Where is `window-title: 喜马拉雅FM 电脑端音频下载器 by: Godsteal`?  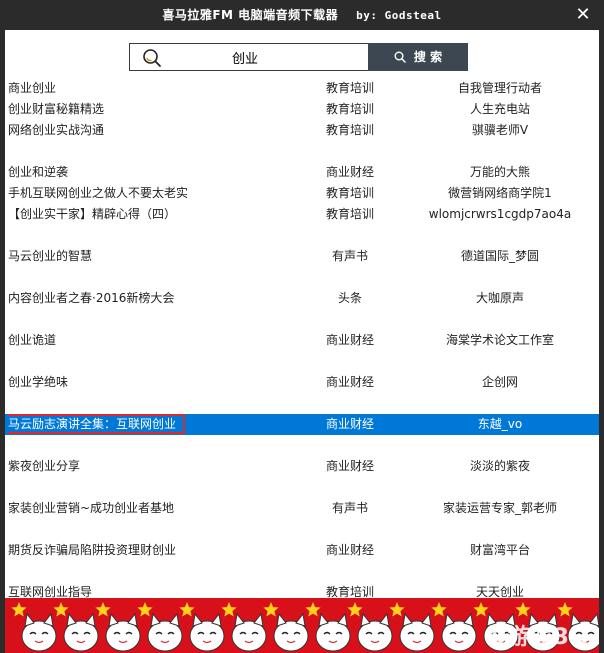 window-title: 喜马拉雅FM 电脑端音频下载器 by: Godsteal is located at coordinates (302, 15).